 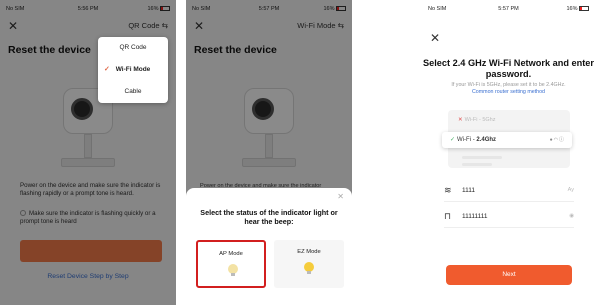 What do you see at coordinates (509, 275) in the screenshot?
I see `next-button: Next` at bounding box center [509, 275].